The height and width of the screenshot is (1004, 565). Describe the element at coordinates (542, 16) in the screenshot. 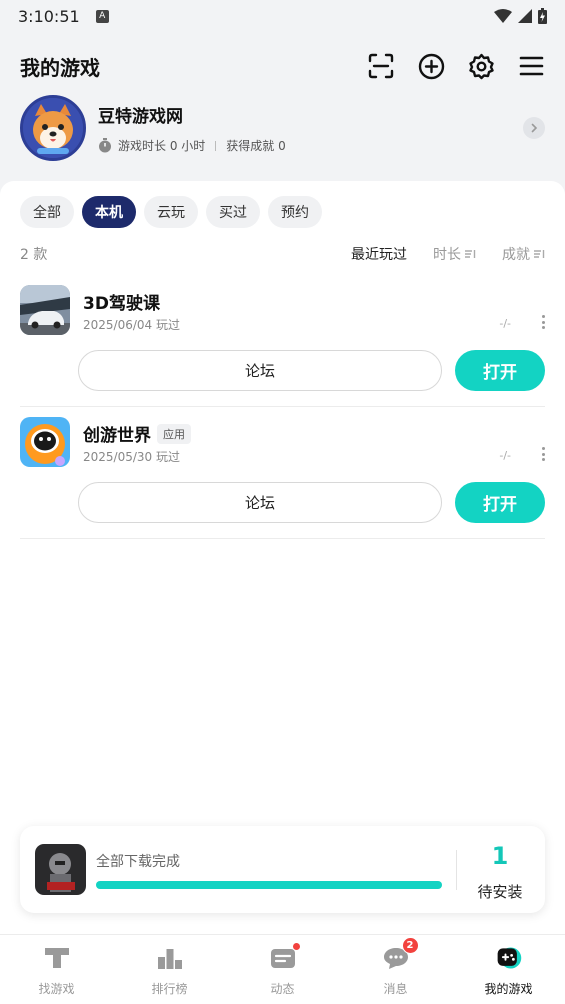

I see `battery-icon` at that location.